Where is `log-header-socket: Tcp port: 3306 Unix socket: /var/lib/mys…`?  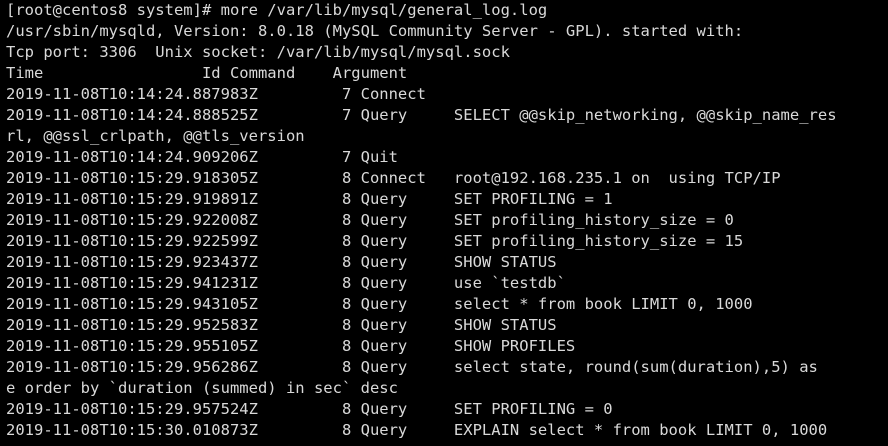
log-header-socket: Tcp port: 3306 Unix socket: /var/lib/mys… is located at coordinates (258, 52).